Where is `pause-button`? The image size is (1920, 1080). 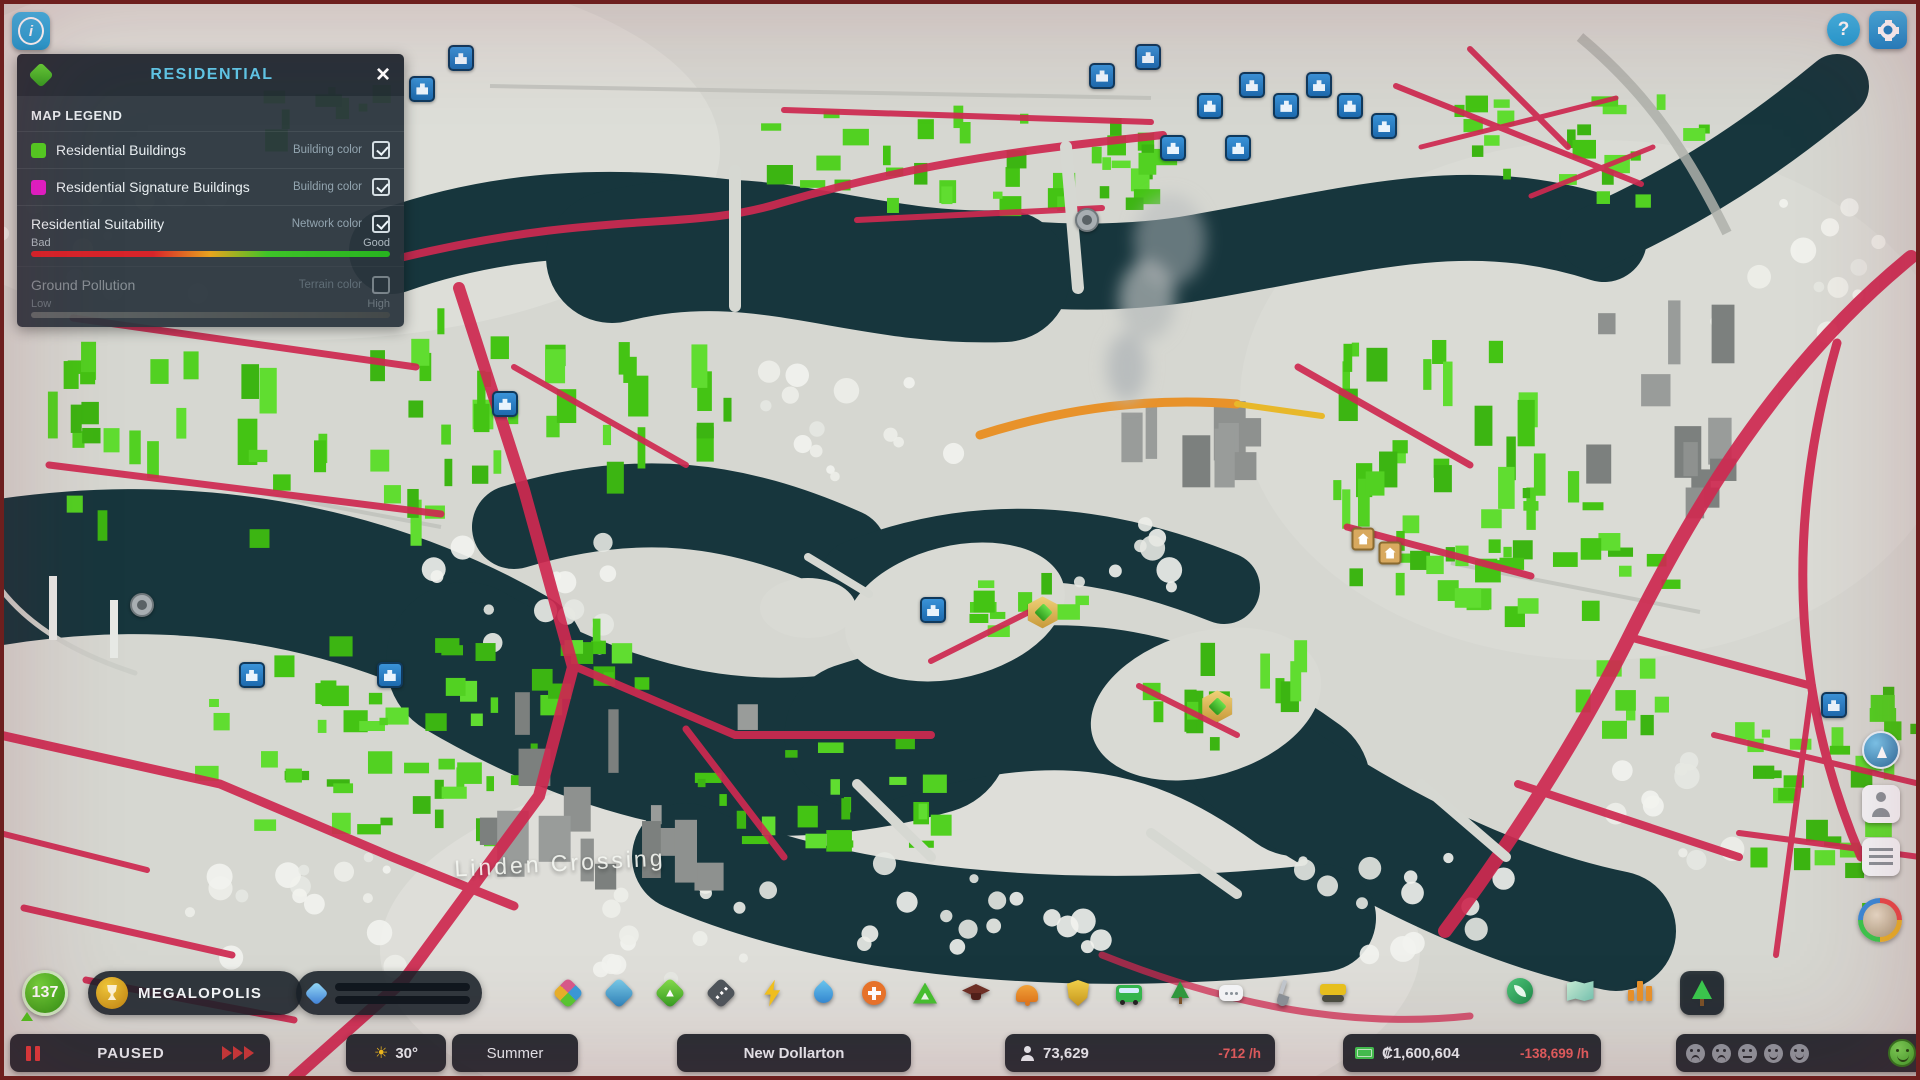 pause-button is located at coordinates (33, 1053).